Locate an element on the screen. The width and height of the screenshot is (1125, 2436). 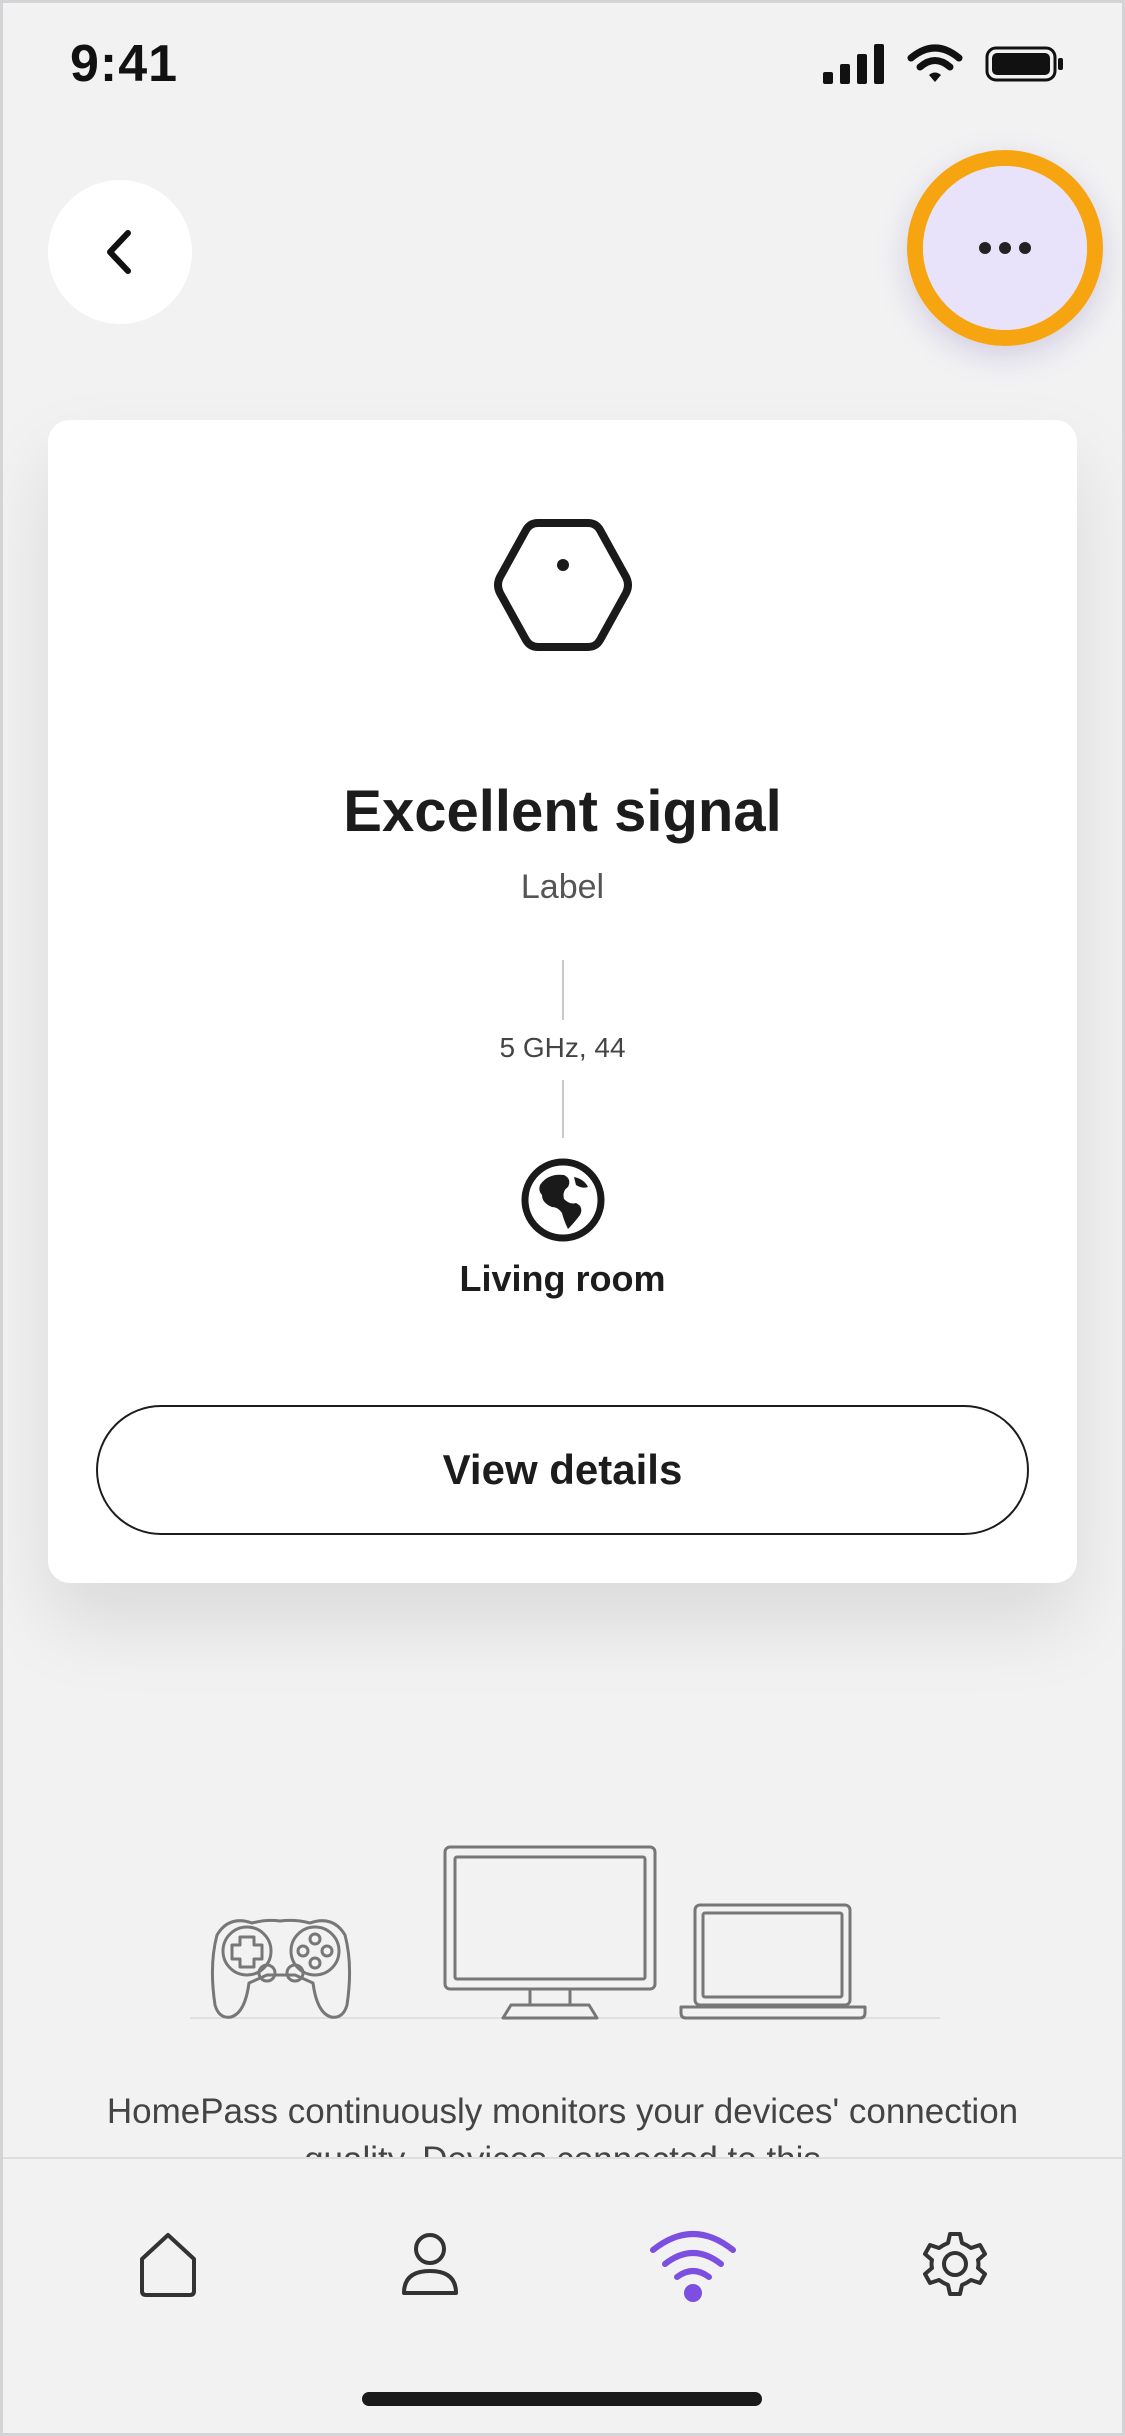
ellipsis-icon is located at coordinates (1005, 248).